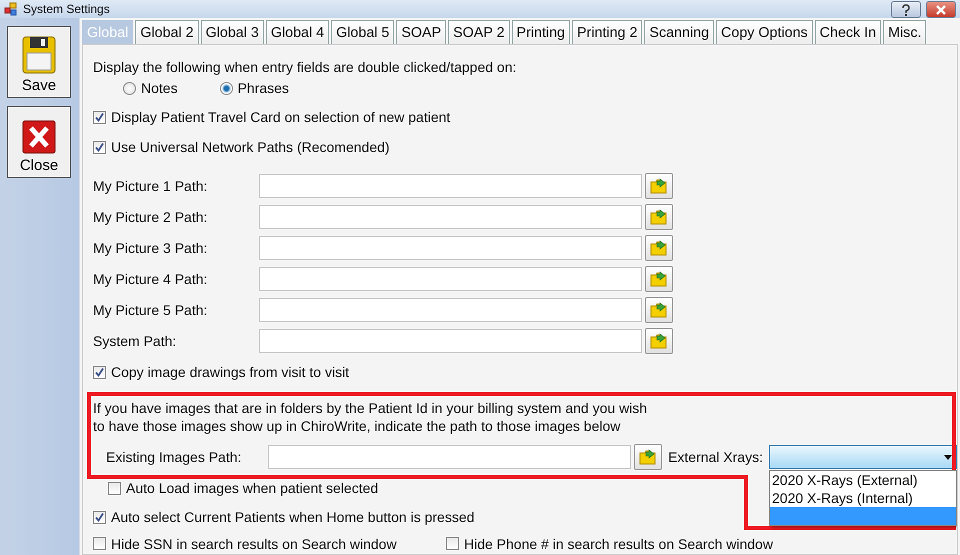 The image size is (960, 555). Describe the element at coordinates (66, 9) in the screenshot. I see `window-title: System Settings` at that location.